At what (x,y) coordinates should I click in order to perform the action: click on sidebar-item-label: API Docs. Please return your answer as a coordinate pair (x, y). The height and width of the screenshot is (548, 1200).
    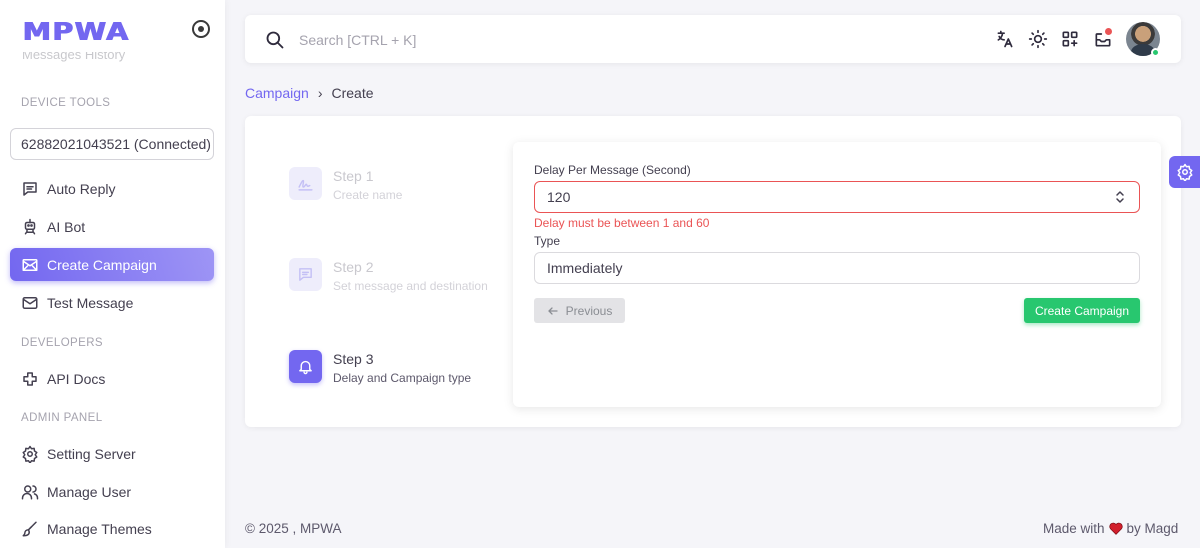
    Looking at the image, I should click on (76, 378).